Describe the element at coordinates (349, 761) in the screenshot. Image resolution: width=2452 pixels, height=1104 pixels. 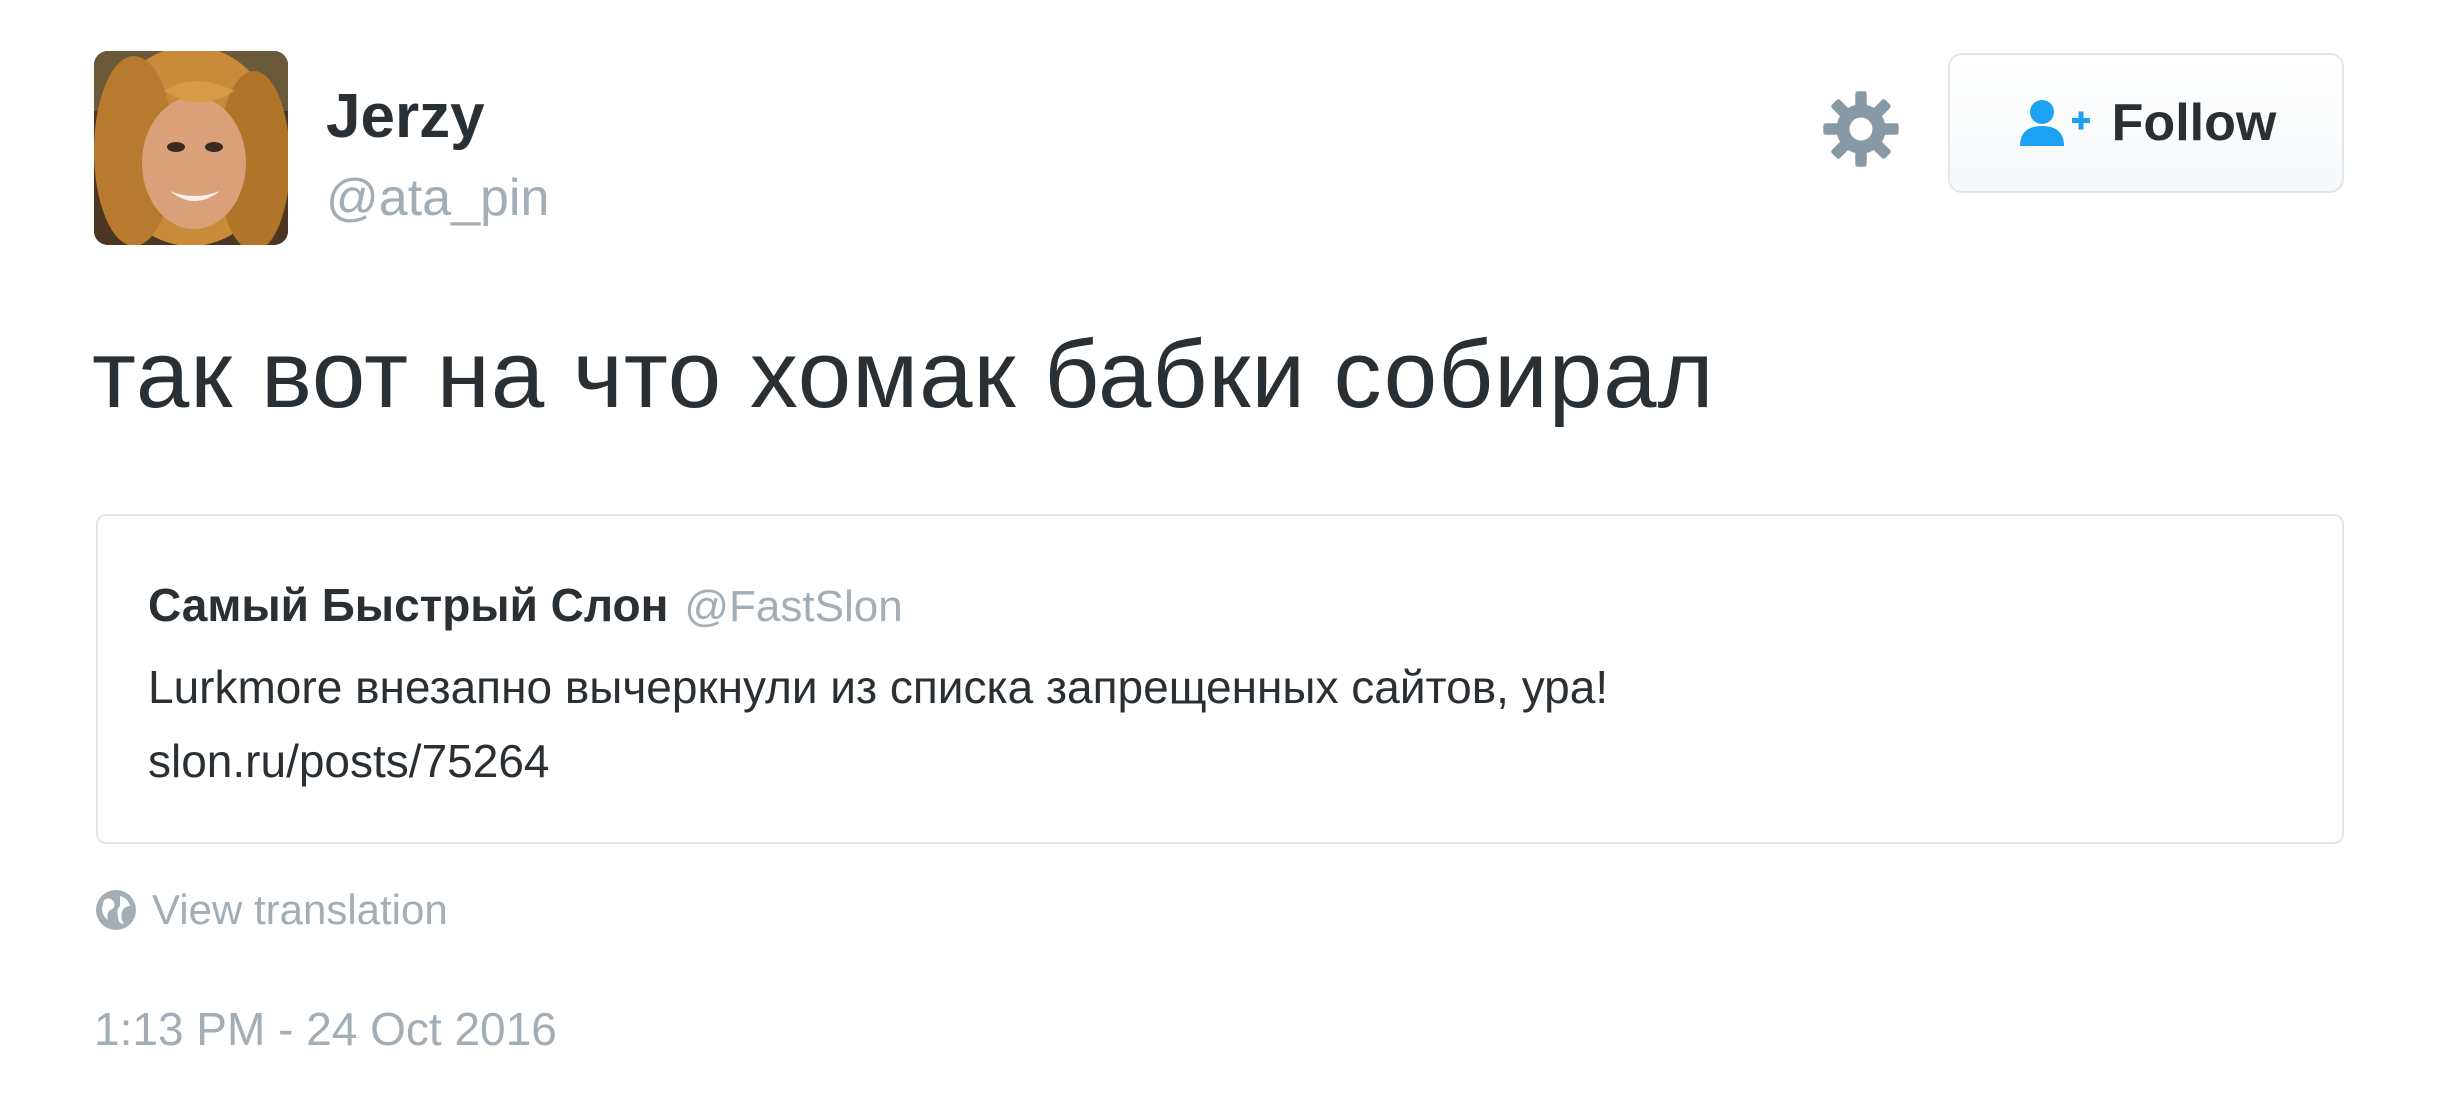
I see `quoted-tweet-link: slon.ru/posts/75264` at that location.